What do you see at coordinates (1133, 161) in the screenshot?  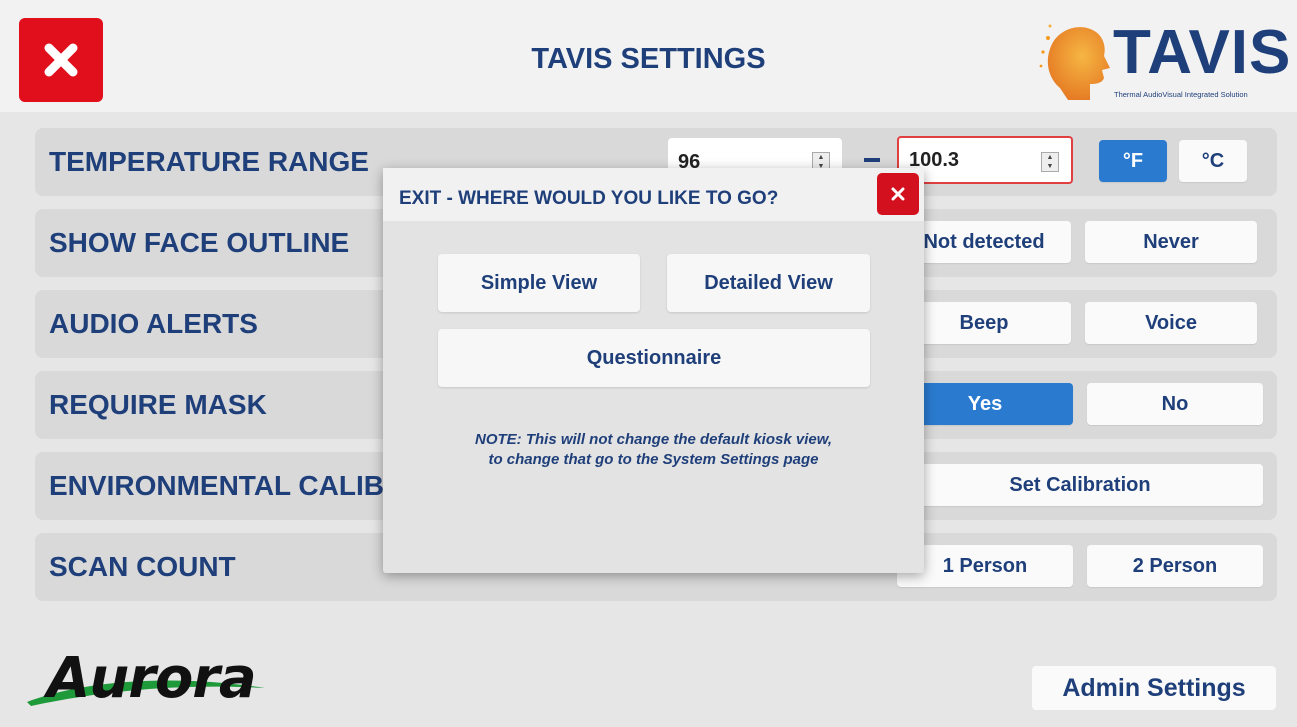 I see `unit-fahrenheit-button: °F` at bounding box center [1133, 161].